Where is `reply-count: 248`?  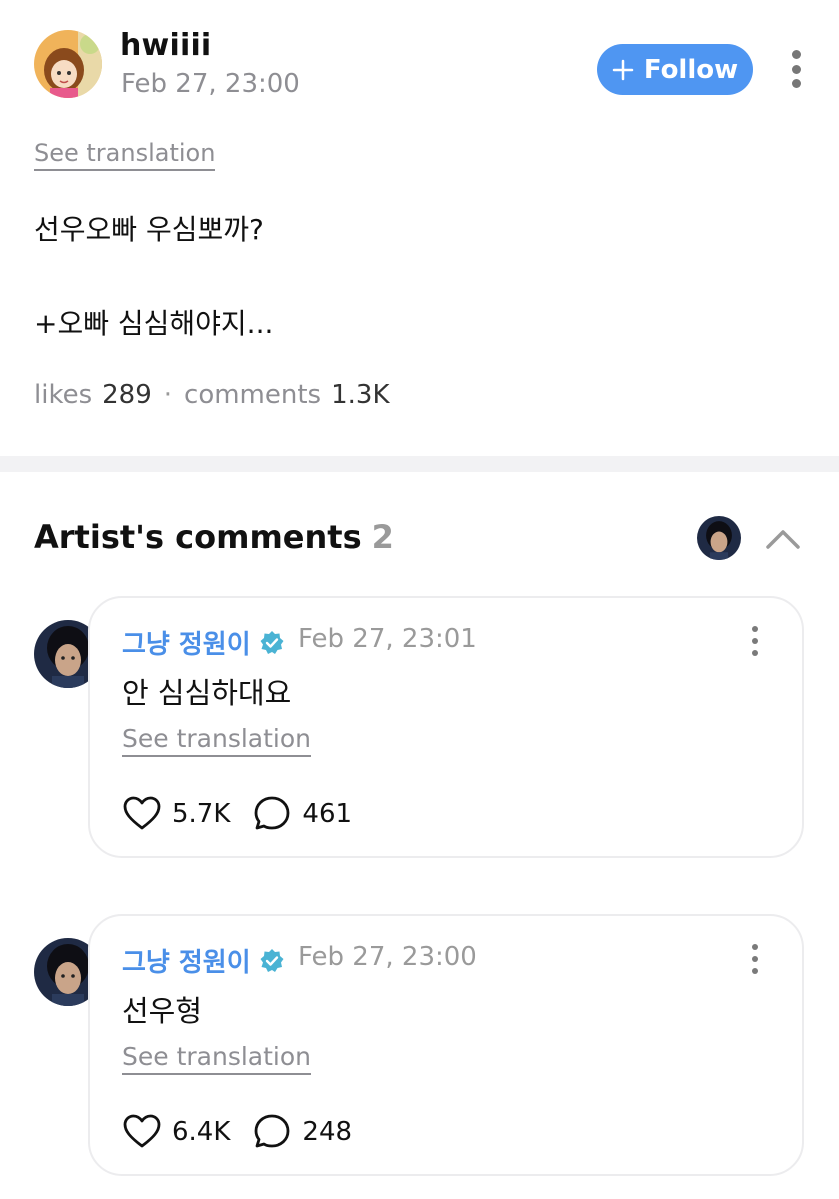
reply-count: 248 is located at coordinates (327, 1132).